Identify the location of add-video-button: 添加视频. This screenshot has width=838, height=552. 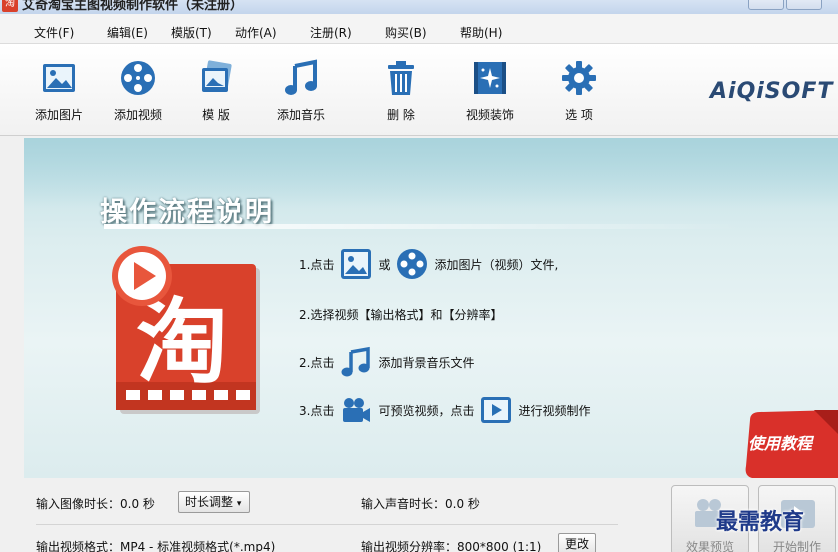
(138, 90).